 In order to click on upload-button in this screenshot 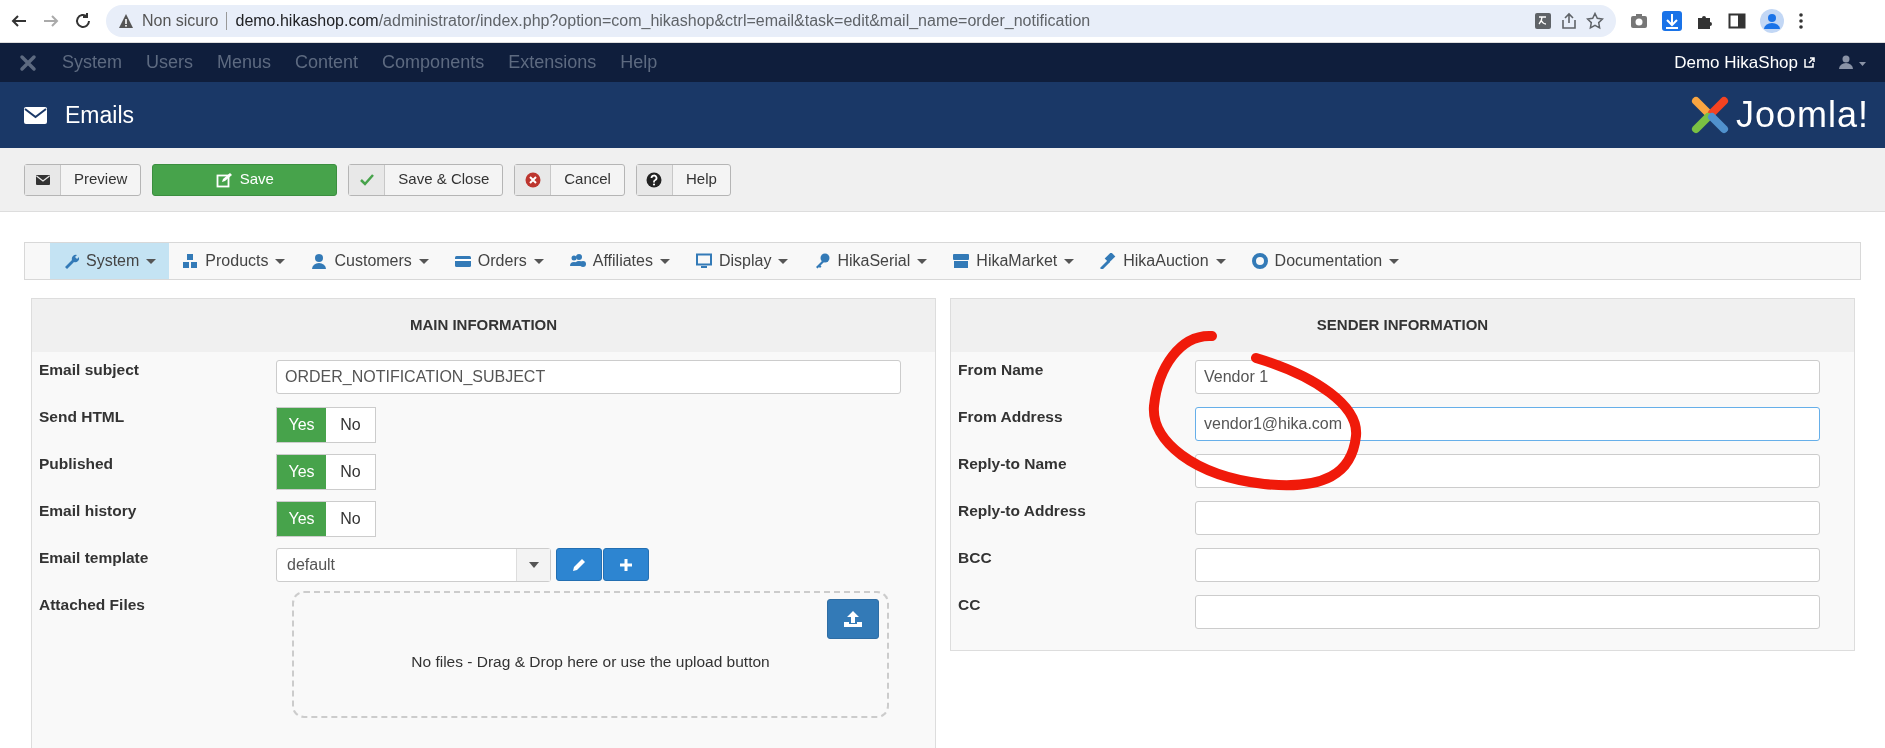, I will do `click(853, 619)`.